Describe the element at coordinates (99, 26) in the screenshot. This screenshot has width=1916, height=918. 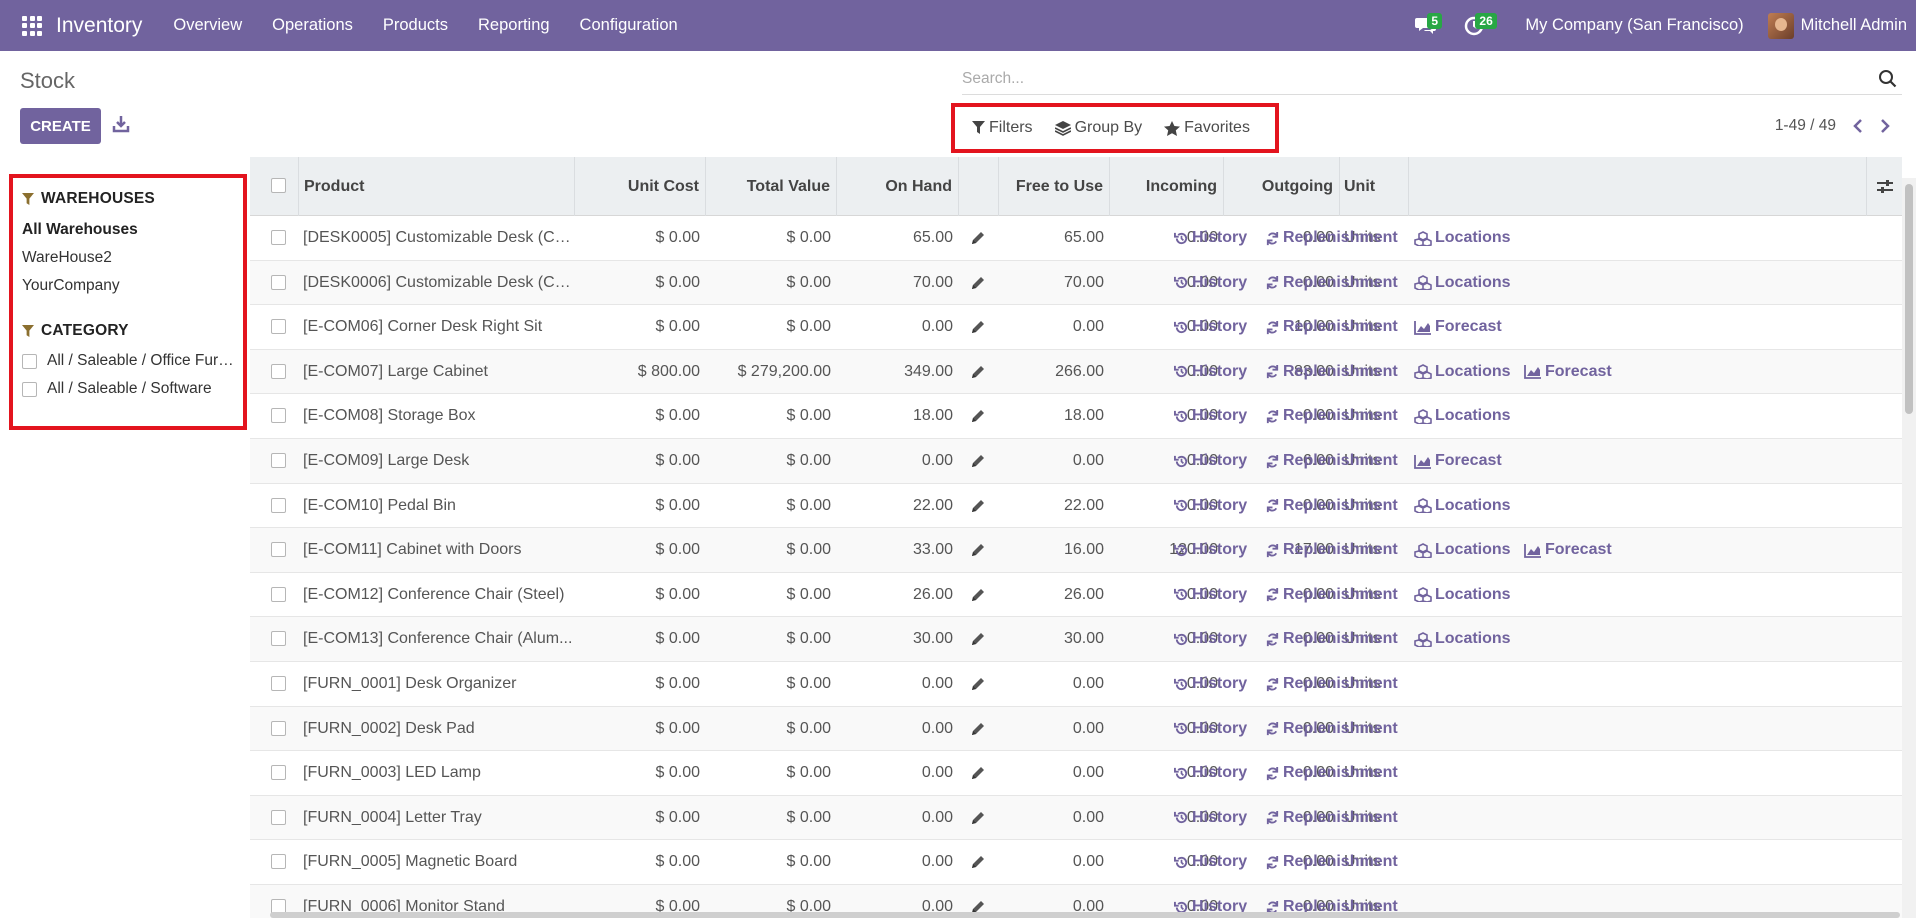
I see `app-name: Inventory` at that location.